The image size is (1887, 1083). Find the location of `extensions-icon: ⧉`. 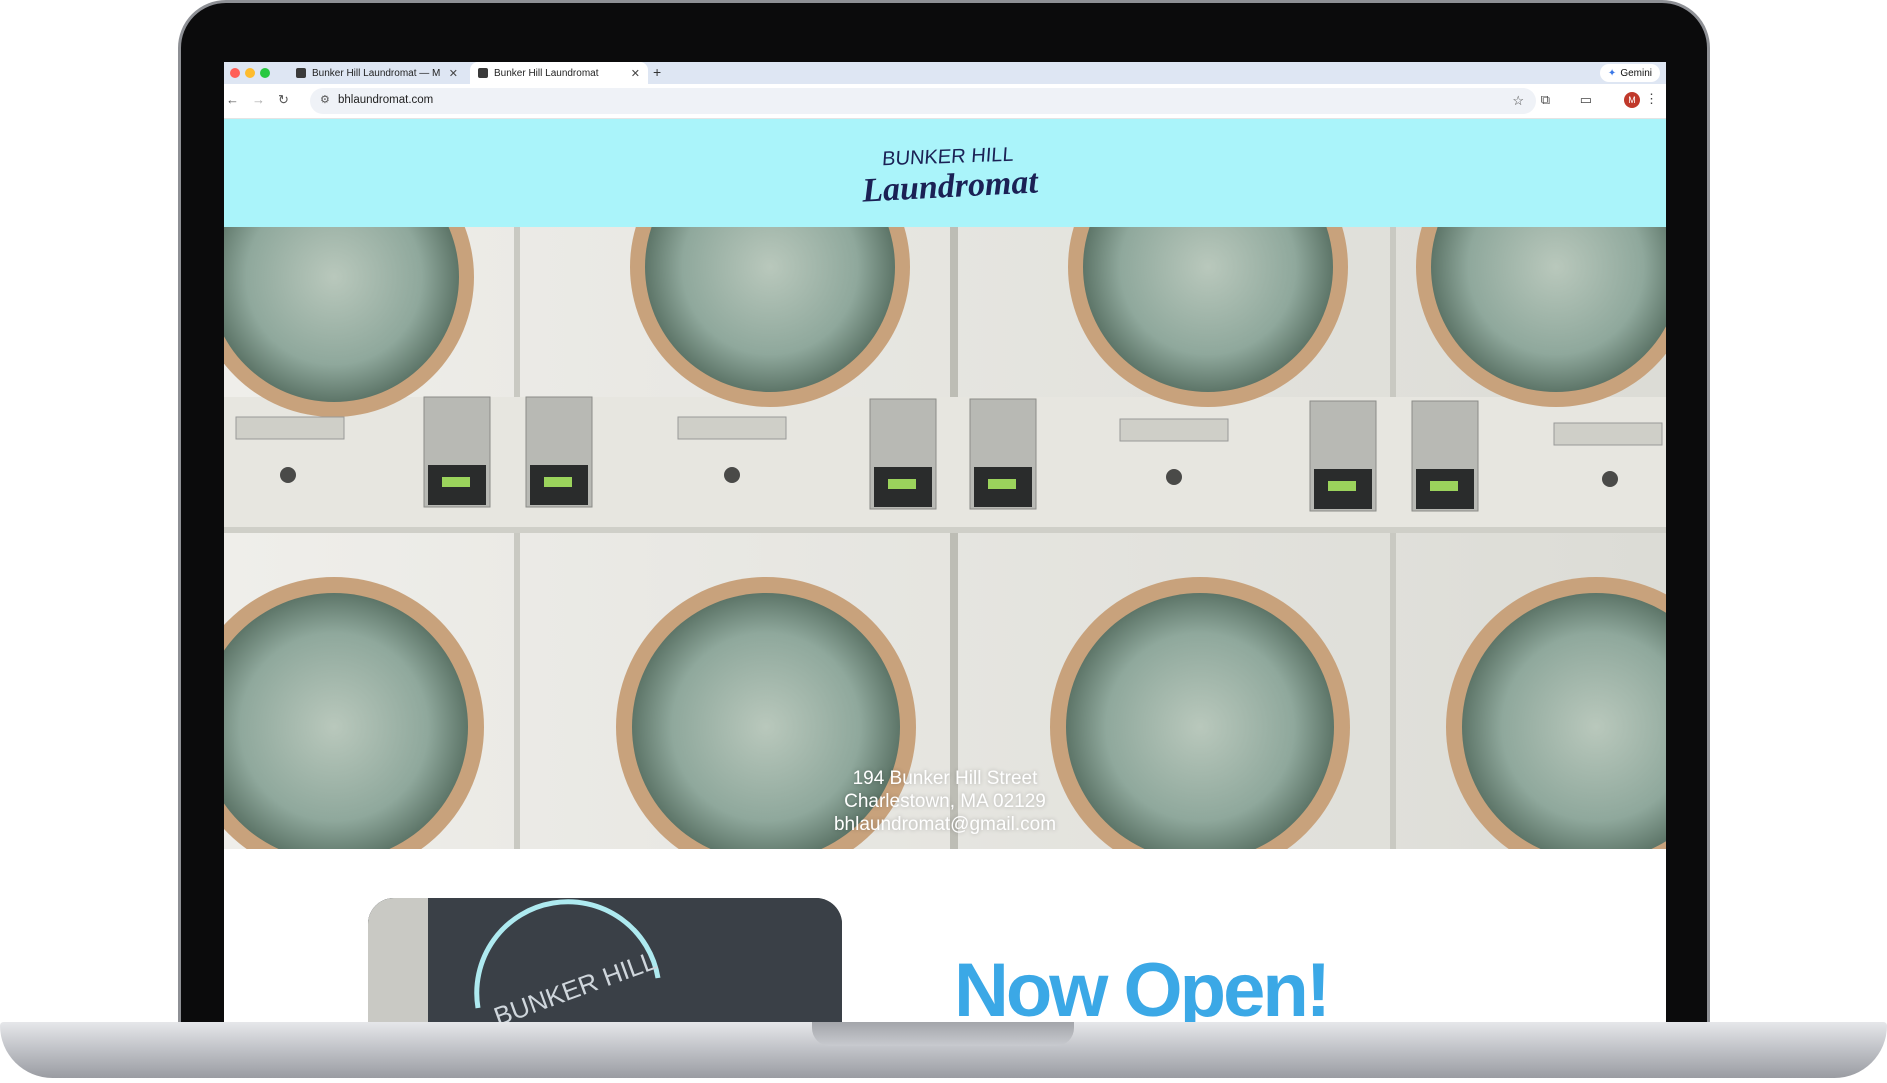

extensions-icon: ⧉ is located at coordinates (1545, 100).